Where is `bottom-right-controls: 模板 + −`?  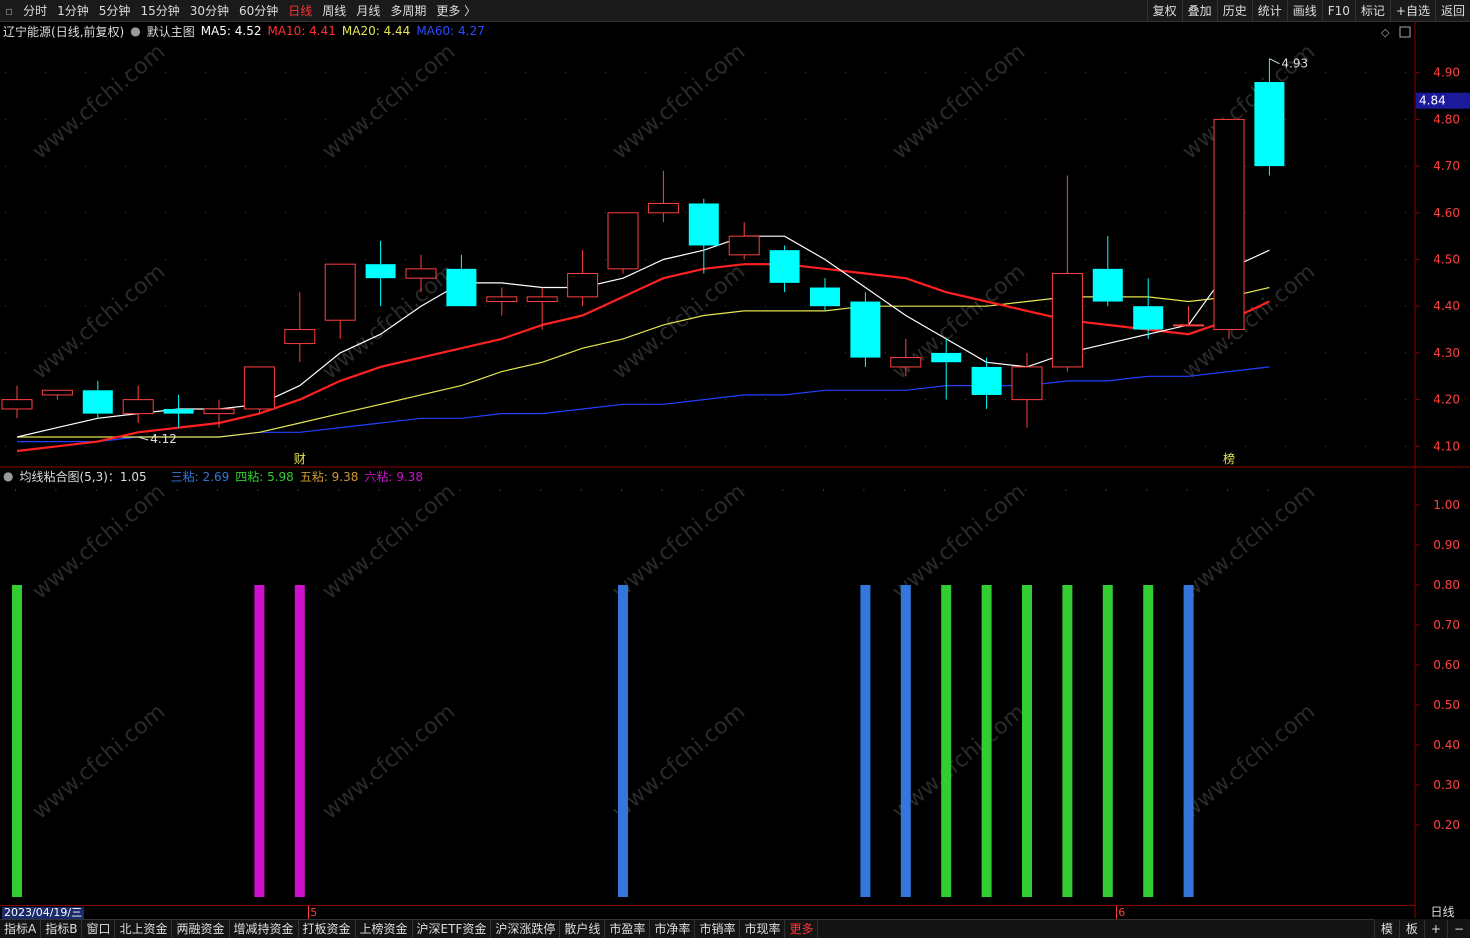 bottom-right-controls: 模板 + − is located at coordinates (1421, 928).